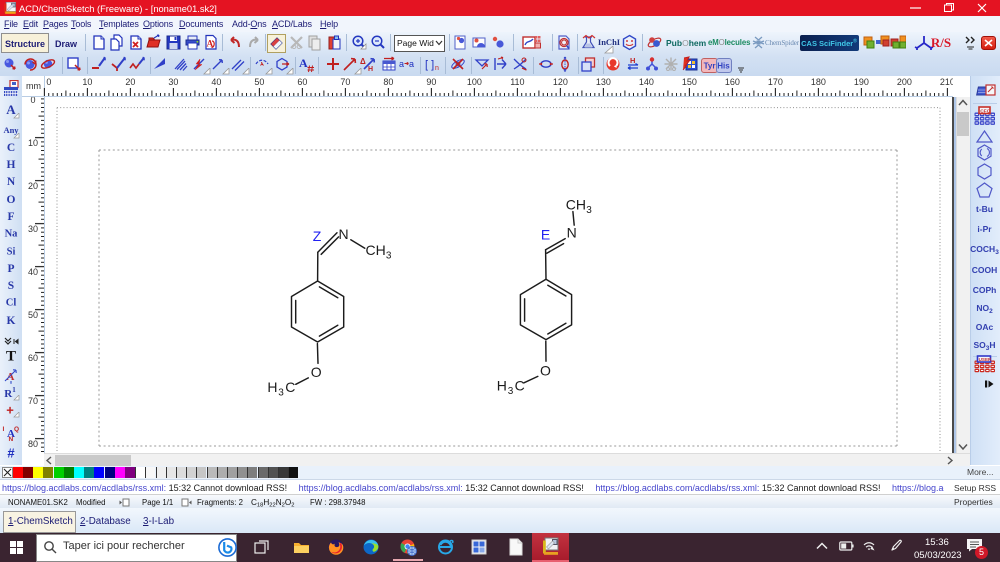  I want to click on svg-text: E, so click(545, 234).